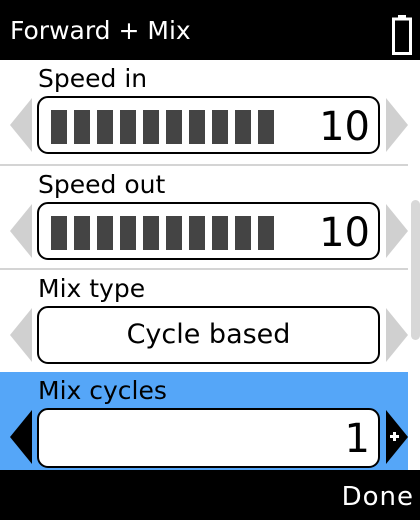 The width and height of the screenshot is (420, 520). I want to click on screen-title: Forward + Mix, so click(100, 30).